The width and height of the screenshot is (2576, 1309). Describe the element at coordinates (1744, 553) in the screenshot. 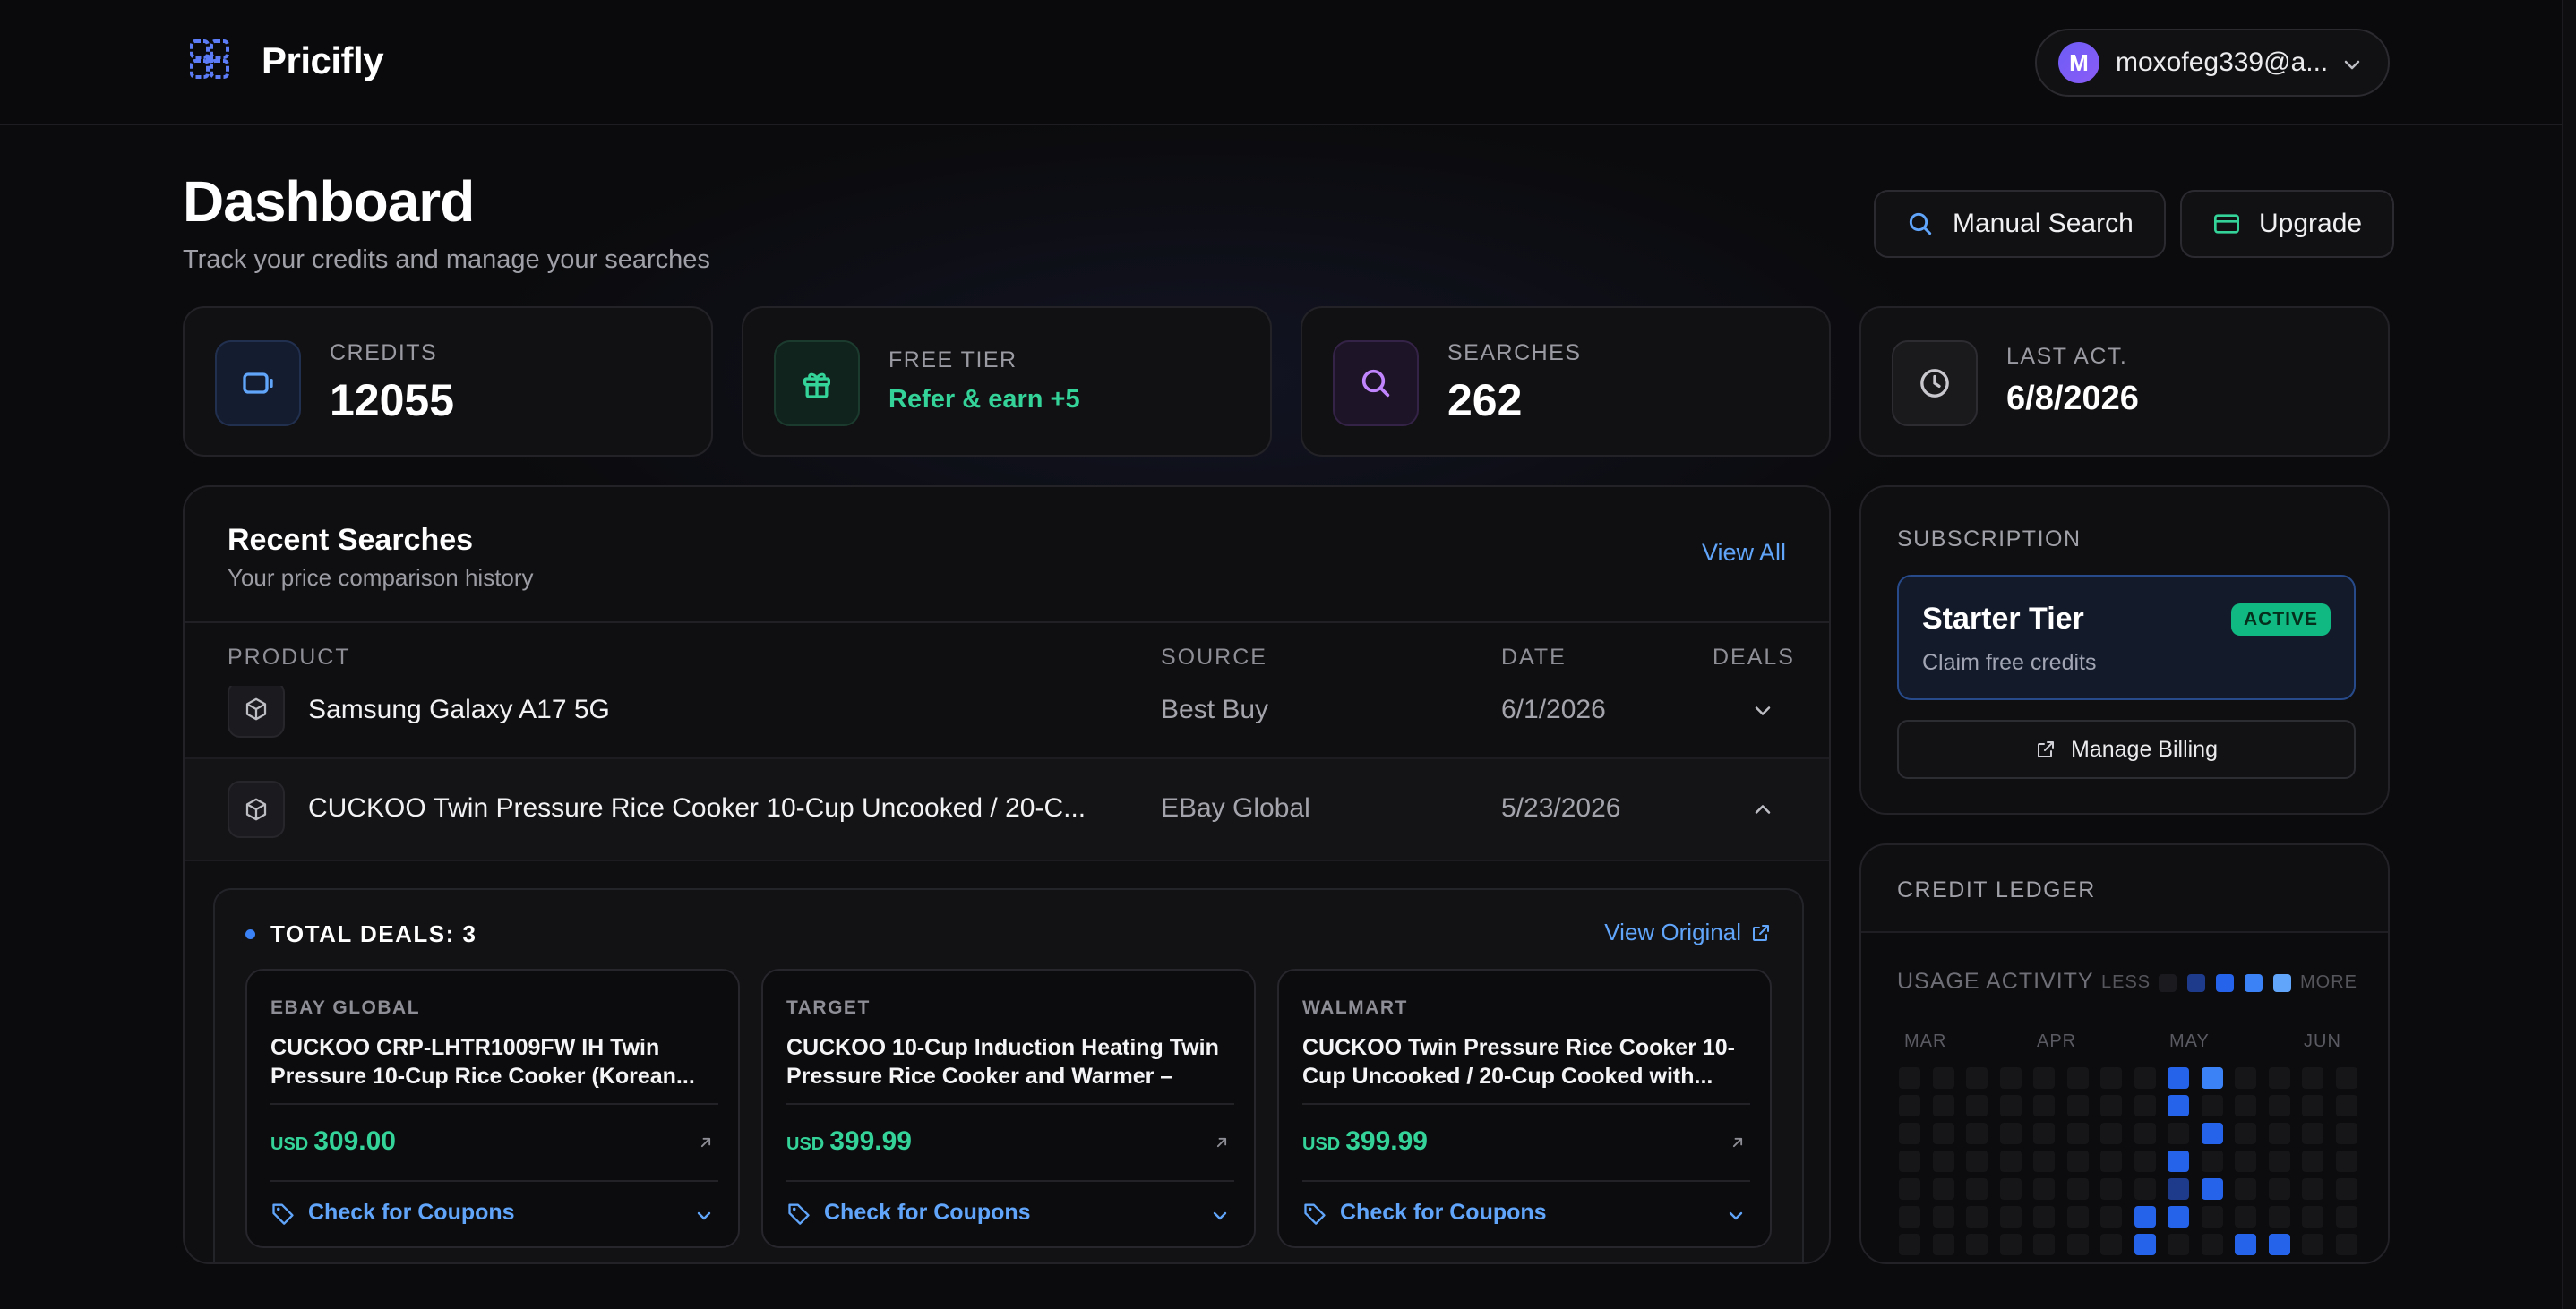

I see `view-all-link: View All` at that location.